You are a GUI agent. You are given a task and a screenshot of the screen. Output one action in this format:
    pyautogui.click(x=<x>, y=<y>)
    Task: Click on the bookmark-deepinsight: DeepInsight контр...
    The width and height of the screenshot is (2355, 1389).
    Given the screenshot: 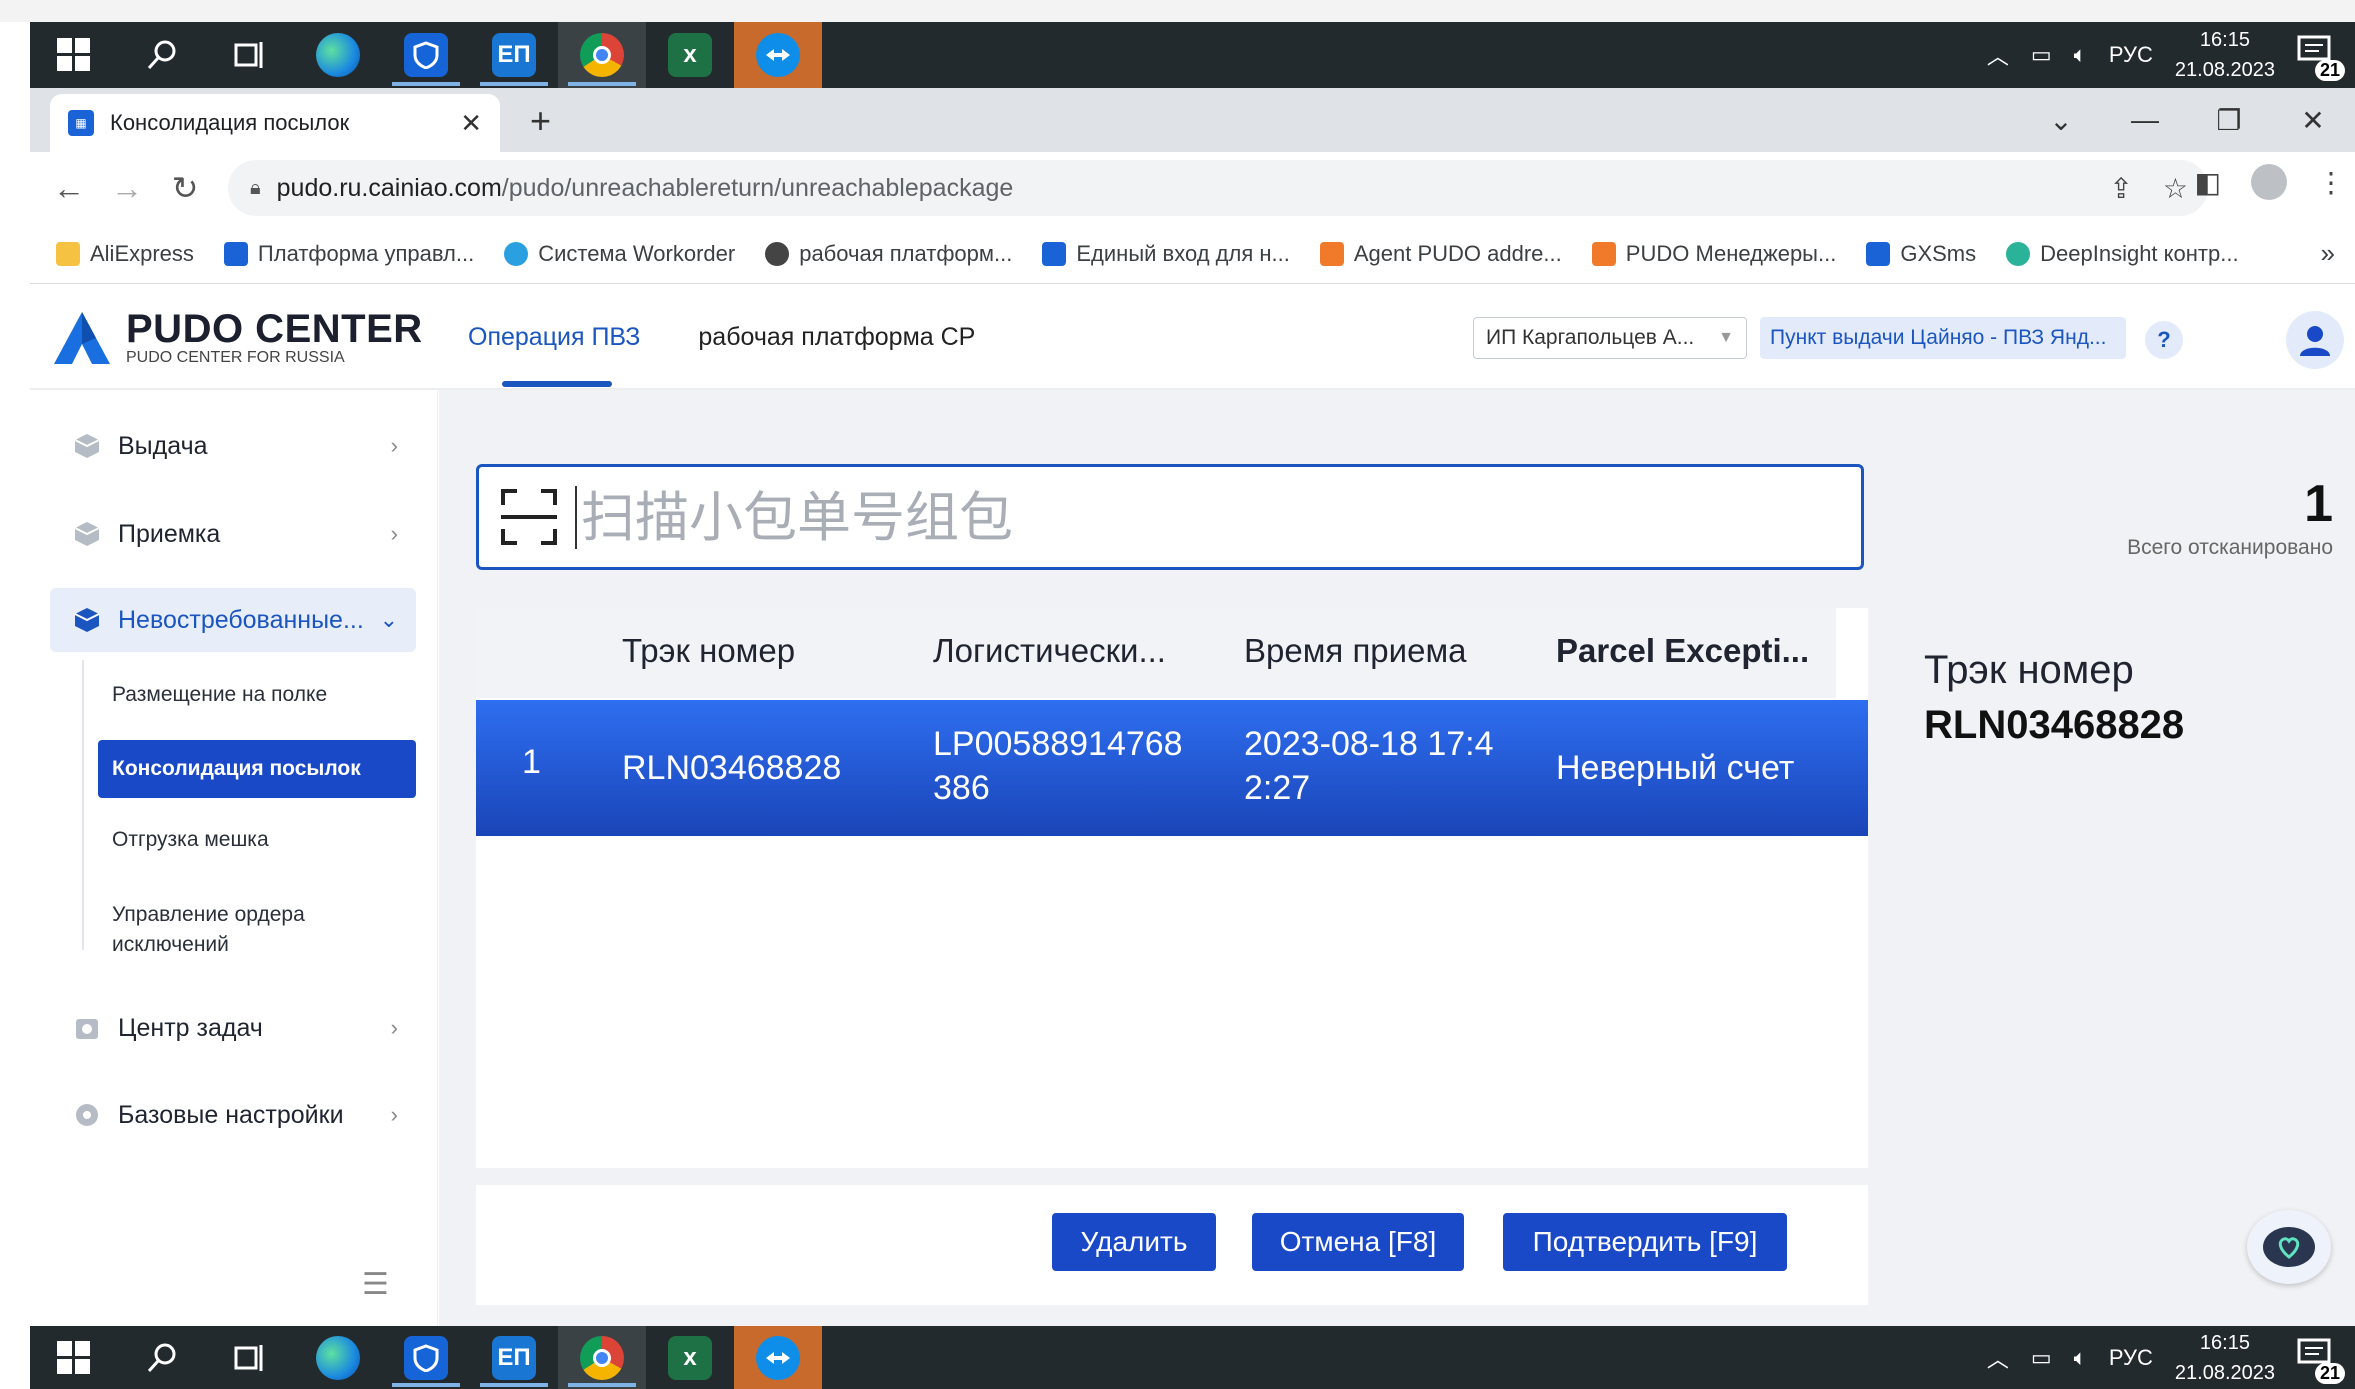 What is the action you would take?
    pyautogui.click(x=2122, y=254)
    